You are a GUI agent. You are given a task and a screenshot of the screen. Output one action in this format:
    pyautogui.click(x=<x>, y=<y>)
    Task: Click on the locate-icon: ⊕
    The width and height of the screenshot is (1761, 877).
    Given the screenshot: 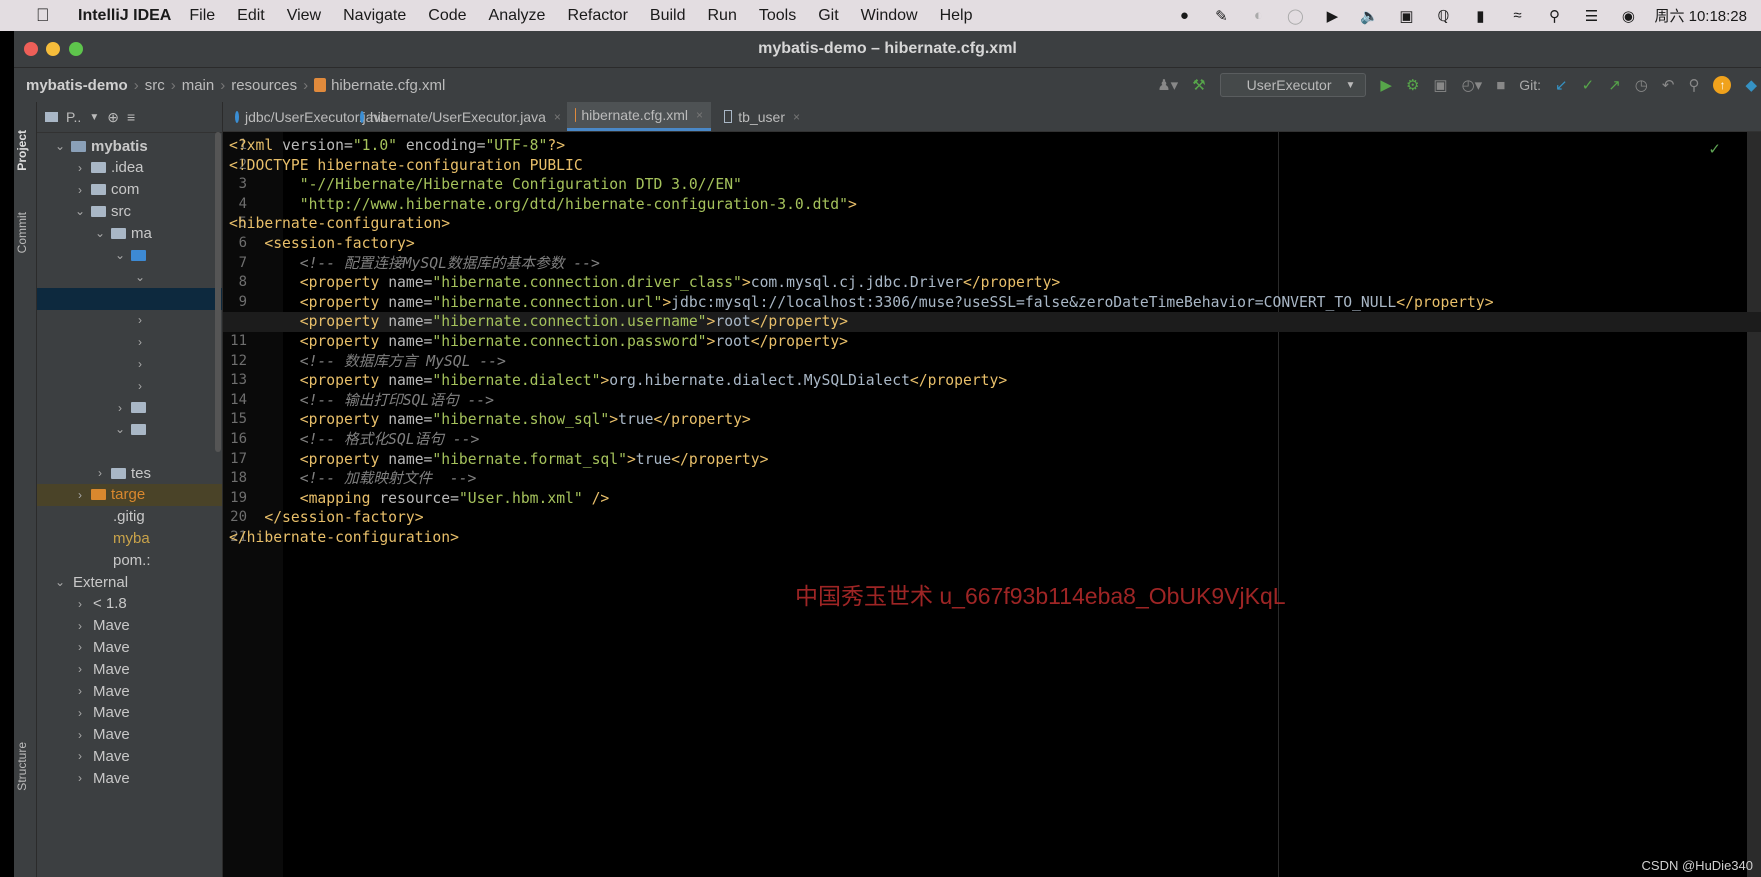 What is the action you would take?
    pyautogui.click(x=113, y=117)
    